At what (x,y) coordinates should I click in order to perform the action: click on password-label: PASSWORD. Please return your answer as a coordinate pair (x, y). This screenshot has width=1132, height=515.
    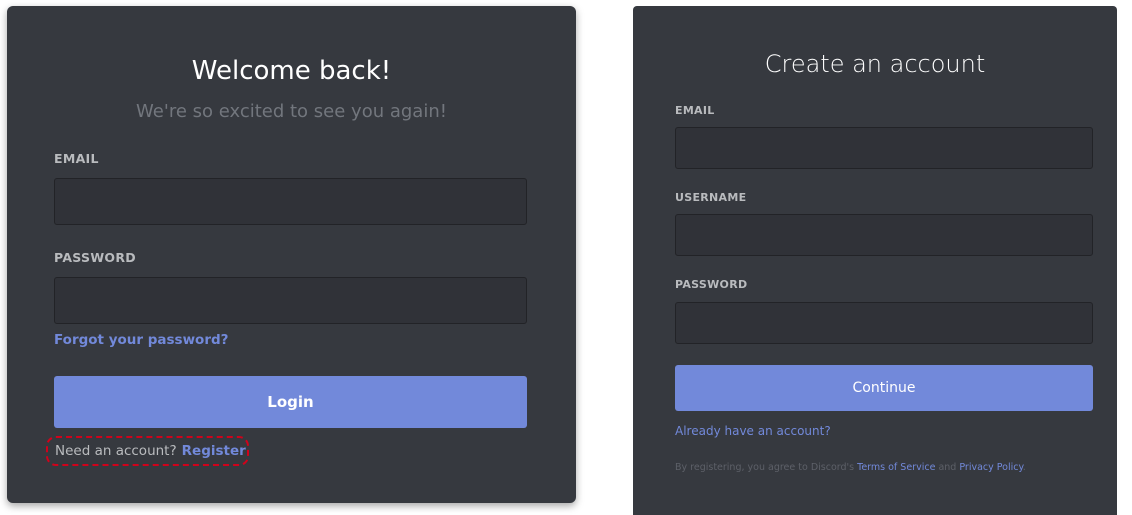
    Looking at the image, I should click on (95, 257).